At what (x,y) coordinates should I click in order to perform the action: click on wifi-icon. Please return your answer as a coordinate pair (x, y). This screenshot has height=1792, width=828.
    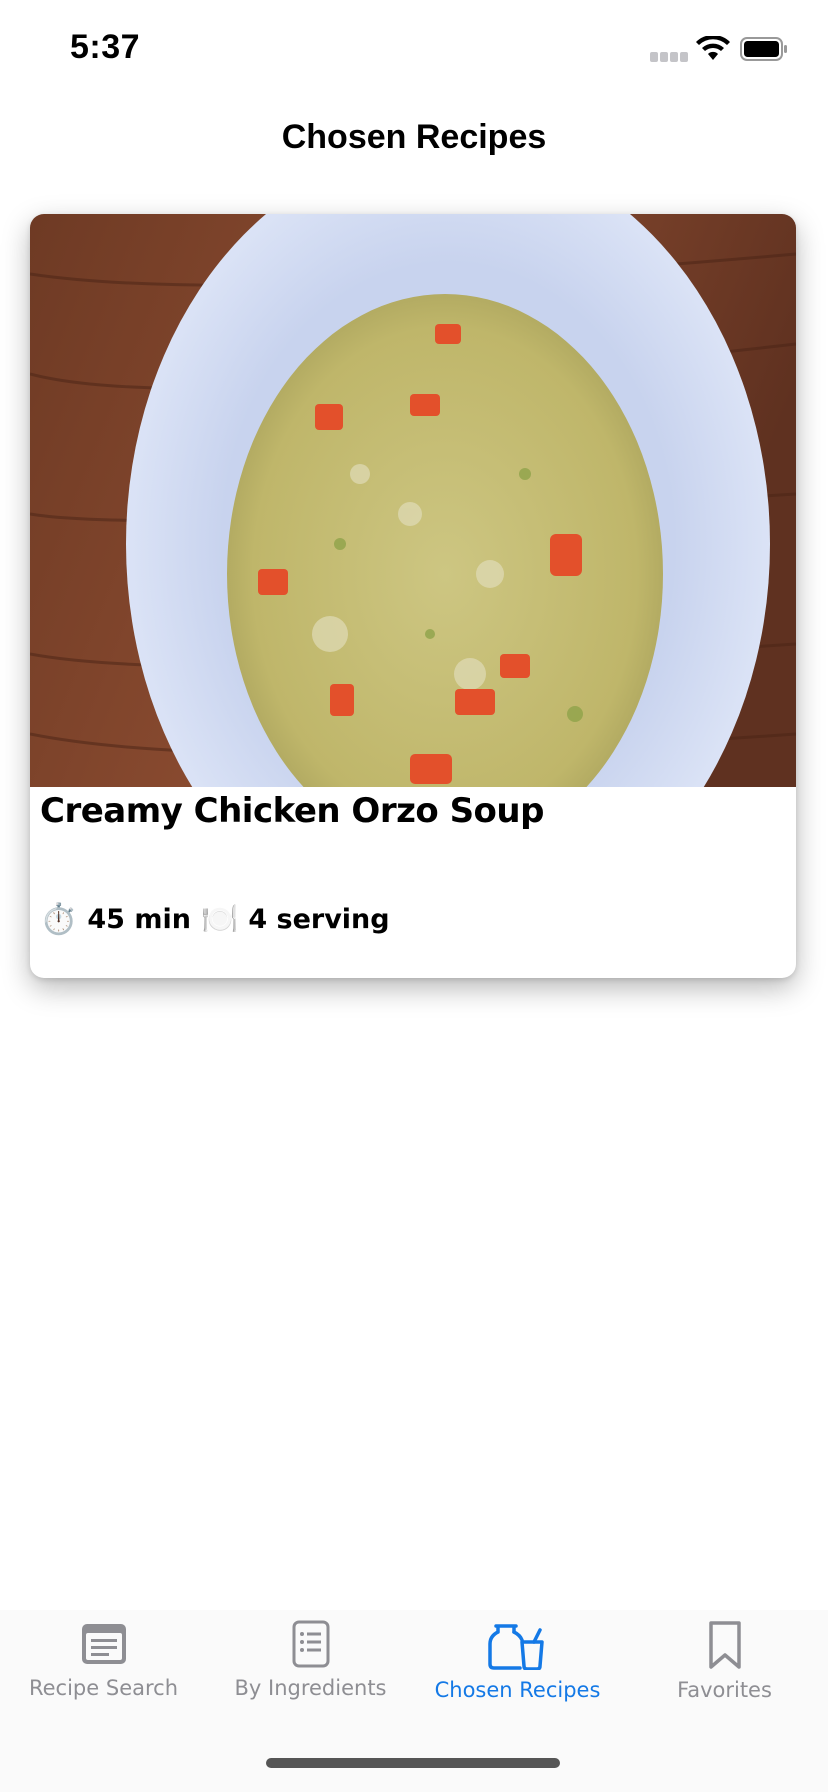
    Looking at the image, I should click on (713, 48).